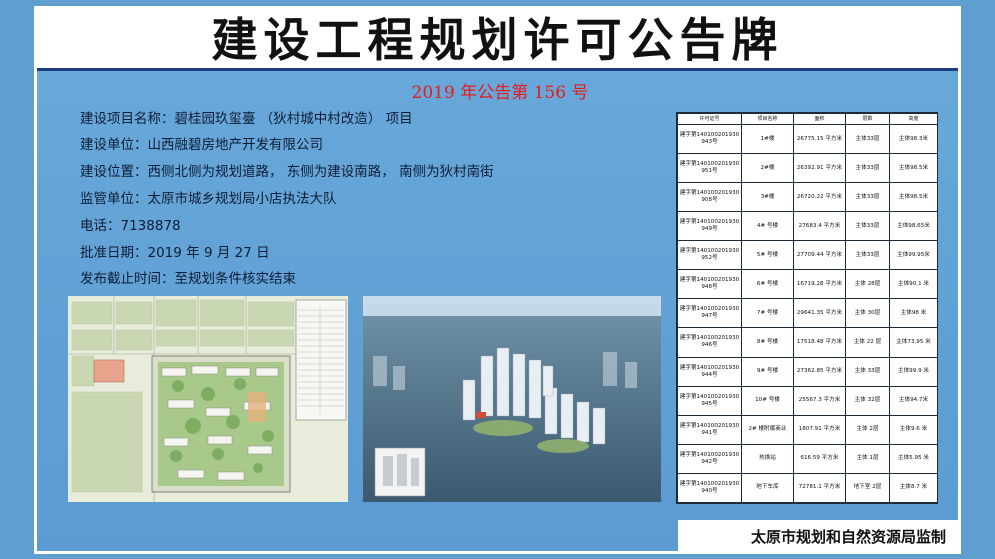 This screenshot has width=995, height=559. Describe the element at coordinates (235, 145) in the screenshot. I see `info-unit-value: 山西融碧房地产开发有限公司` at that location.